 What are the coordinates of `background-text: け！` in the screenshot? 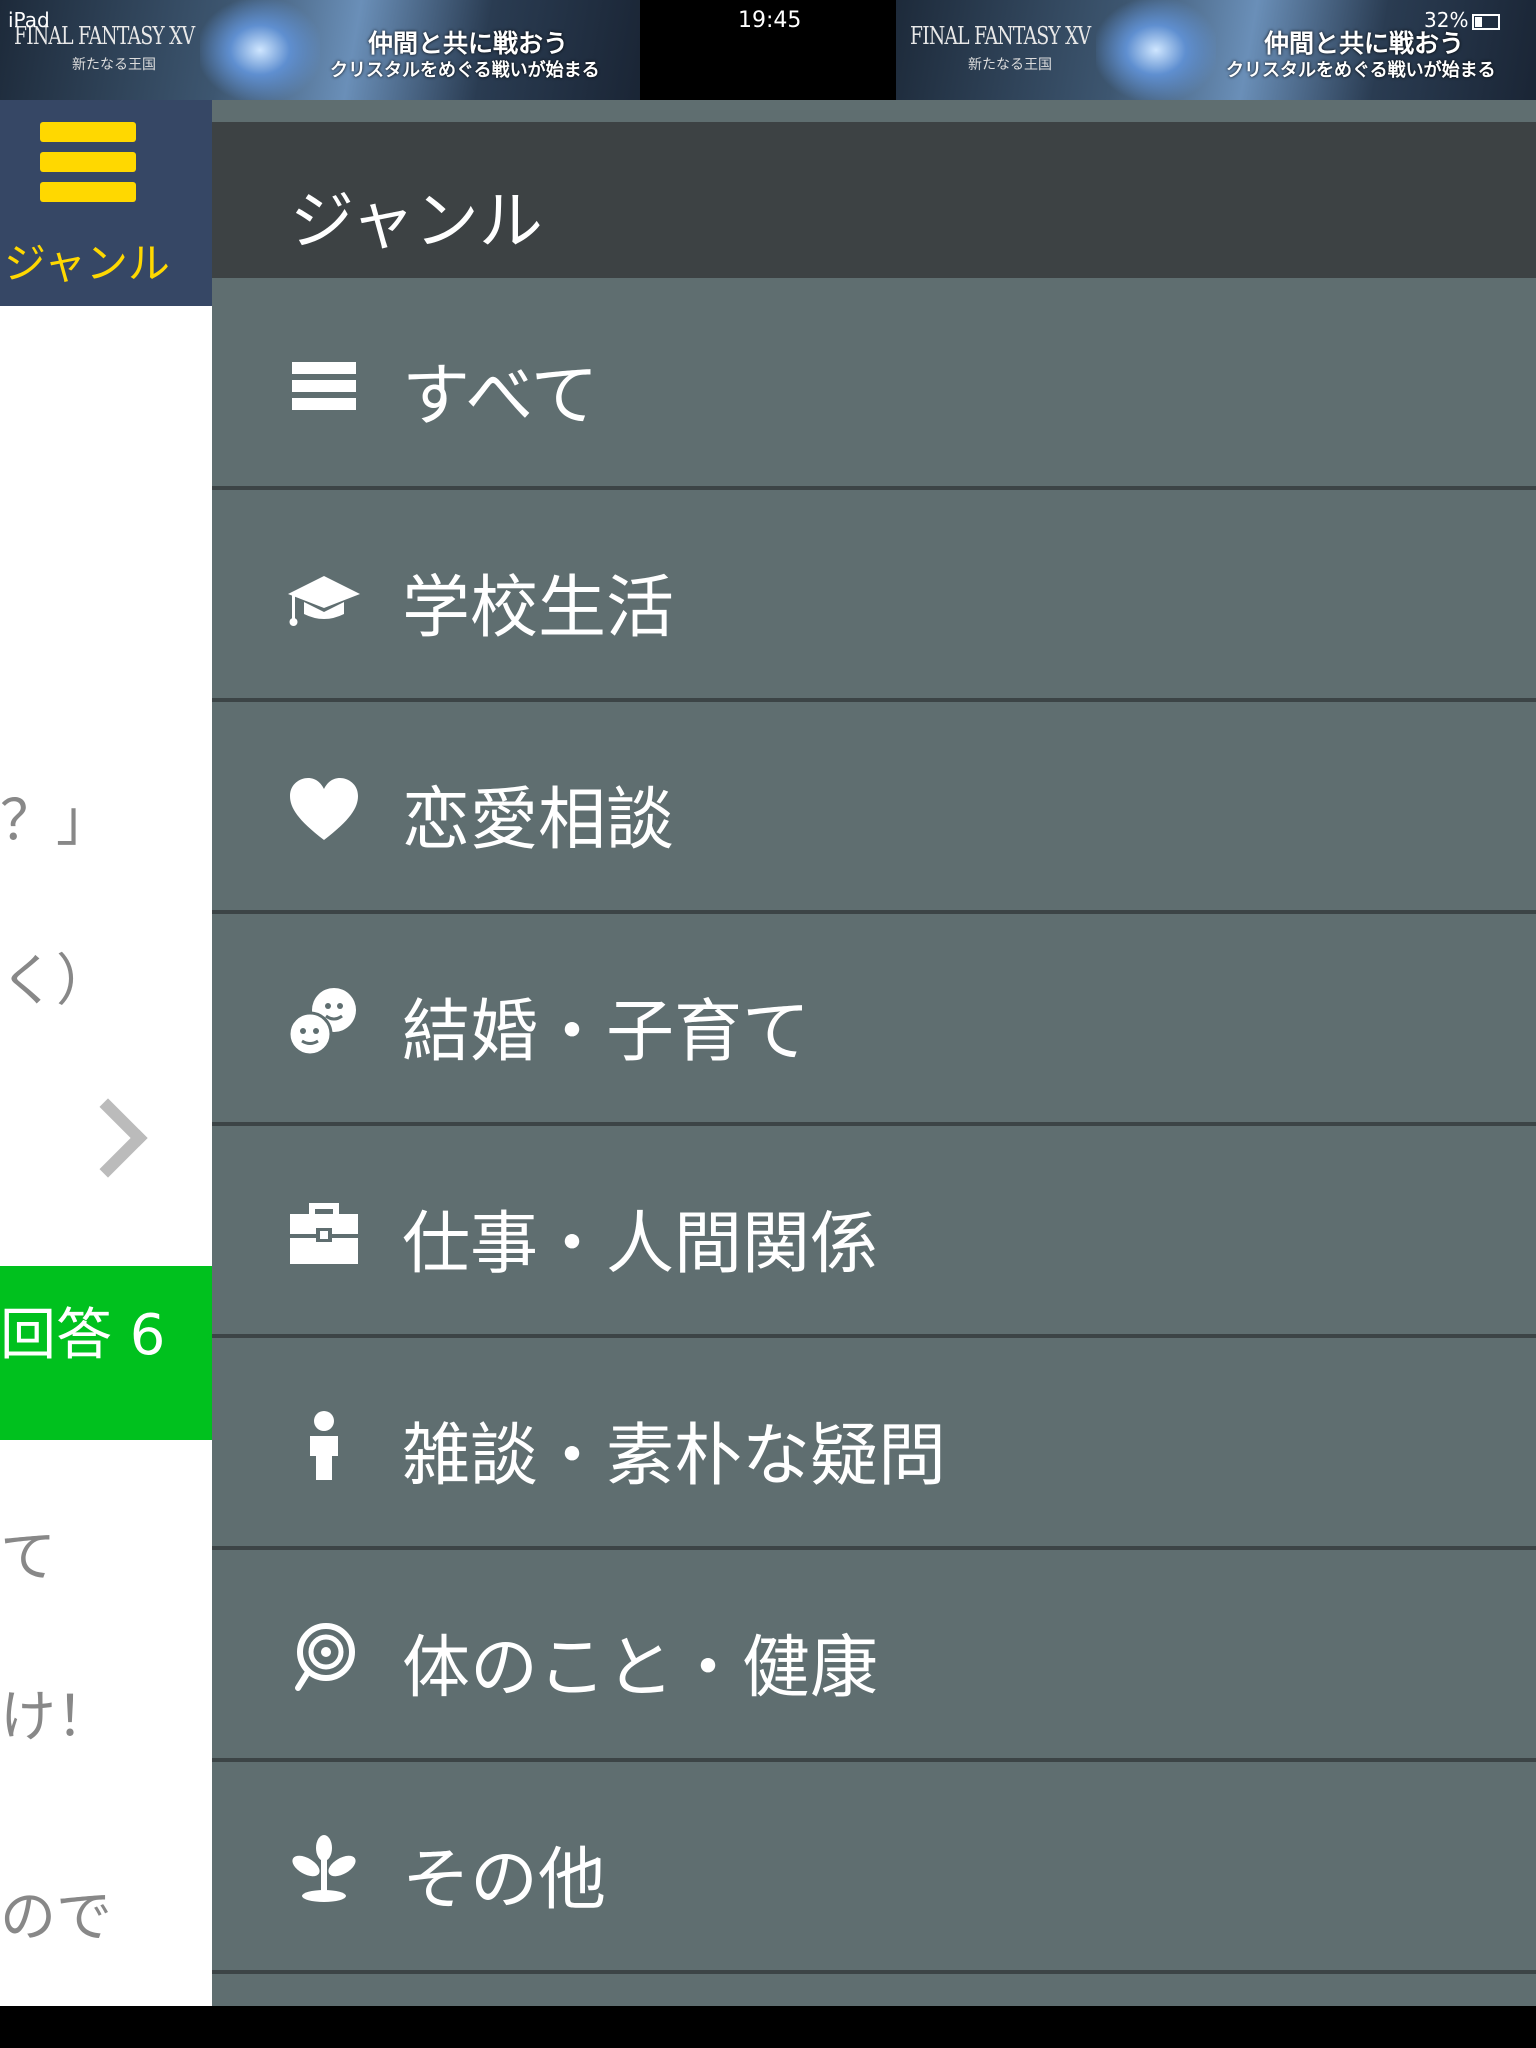 It's located at (56, 1717).